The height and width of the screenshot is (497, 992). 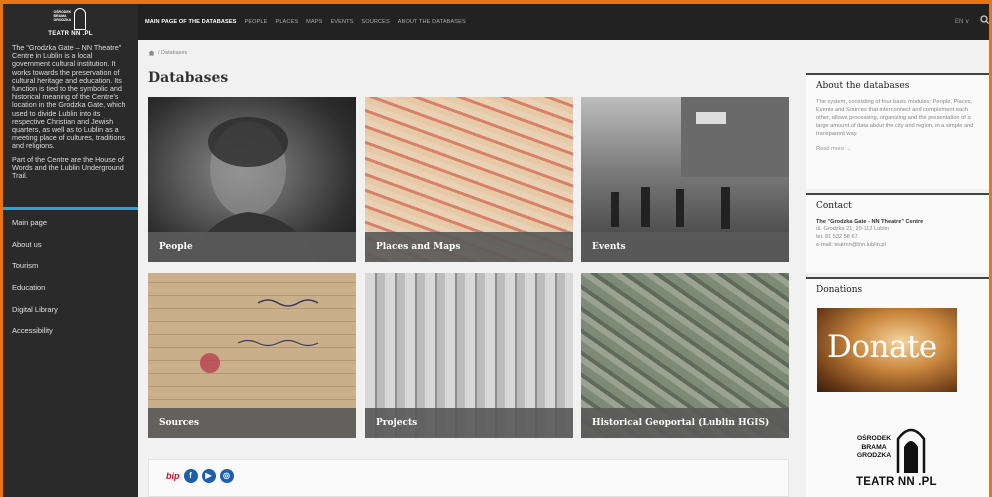 What do you see at coordinates (188, 78) in the screenshot?
I see `page-title: Databases` at bounding box center [188, 78].